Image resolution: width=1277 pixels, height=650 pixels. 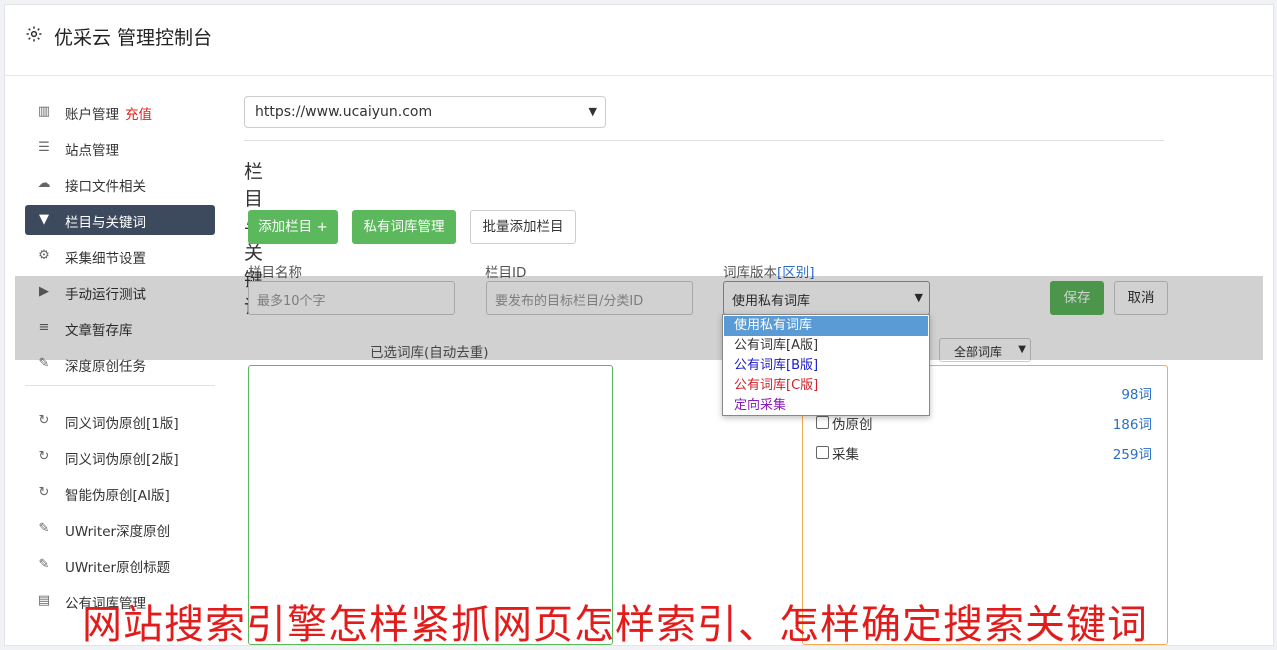 What do you see at coordinates (44, 111) in the screenshot?
I see `bar-chart-icon: ▥` at bounding box center [44, 111].